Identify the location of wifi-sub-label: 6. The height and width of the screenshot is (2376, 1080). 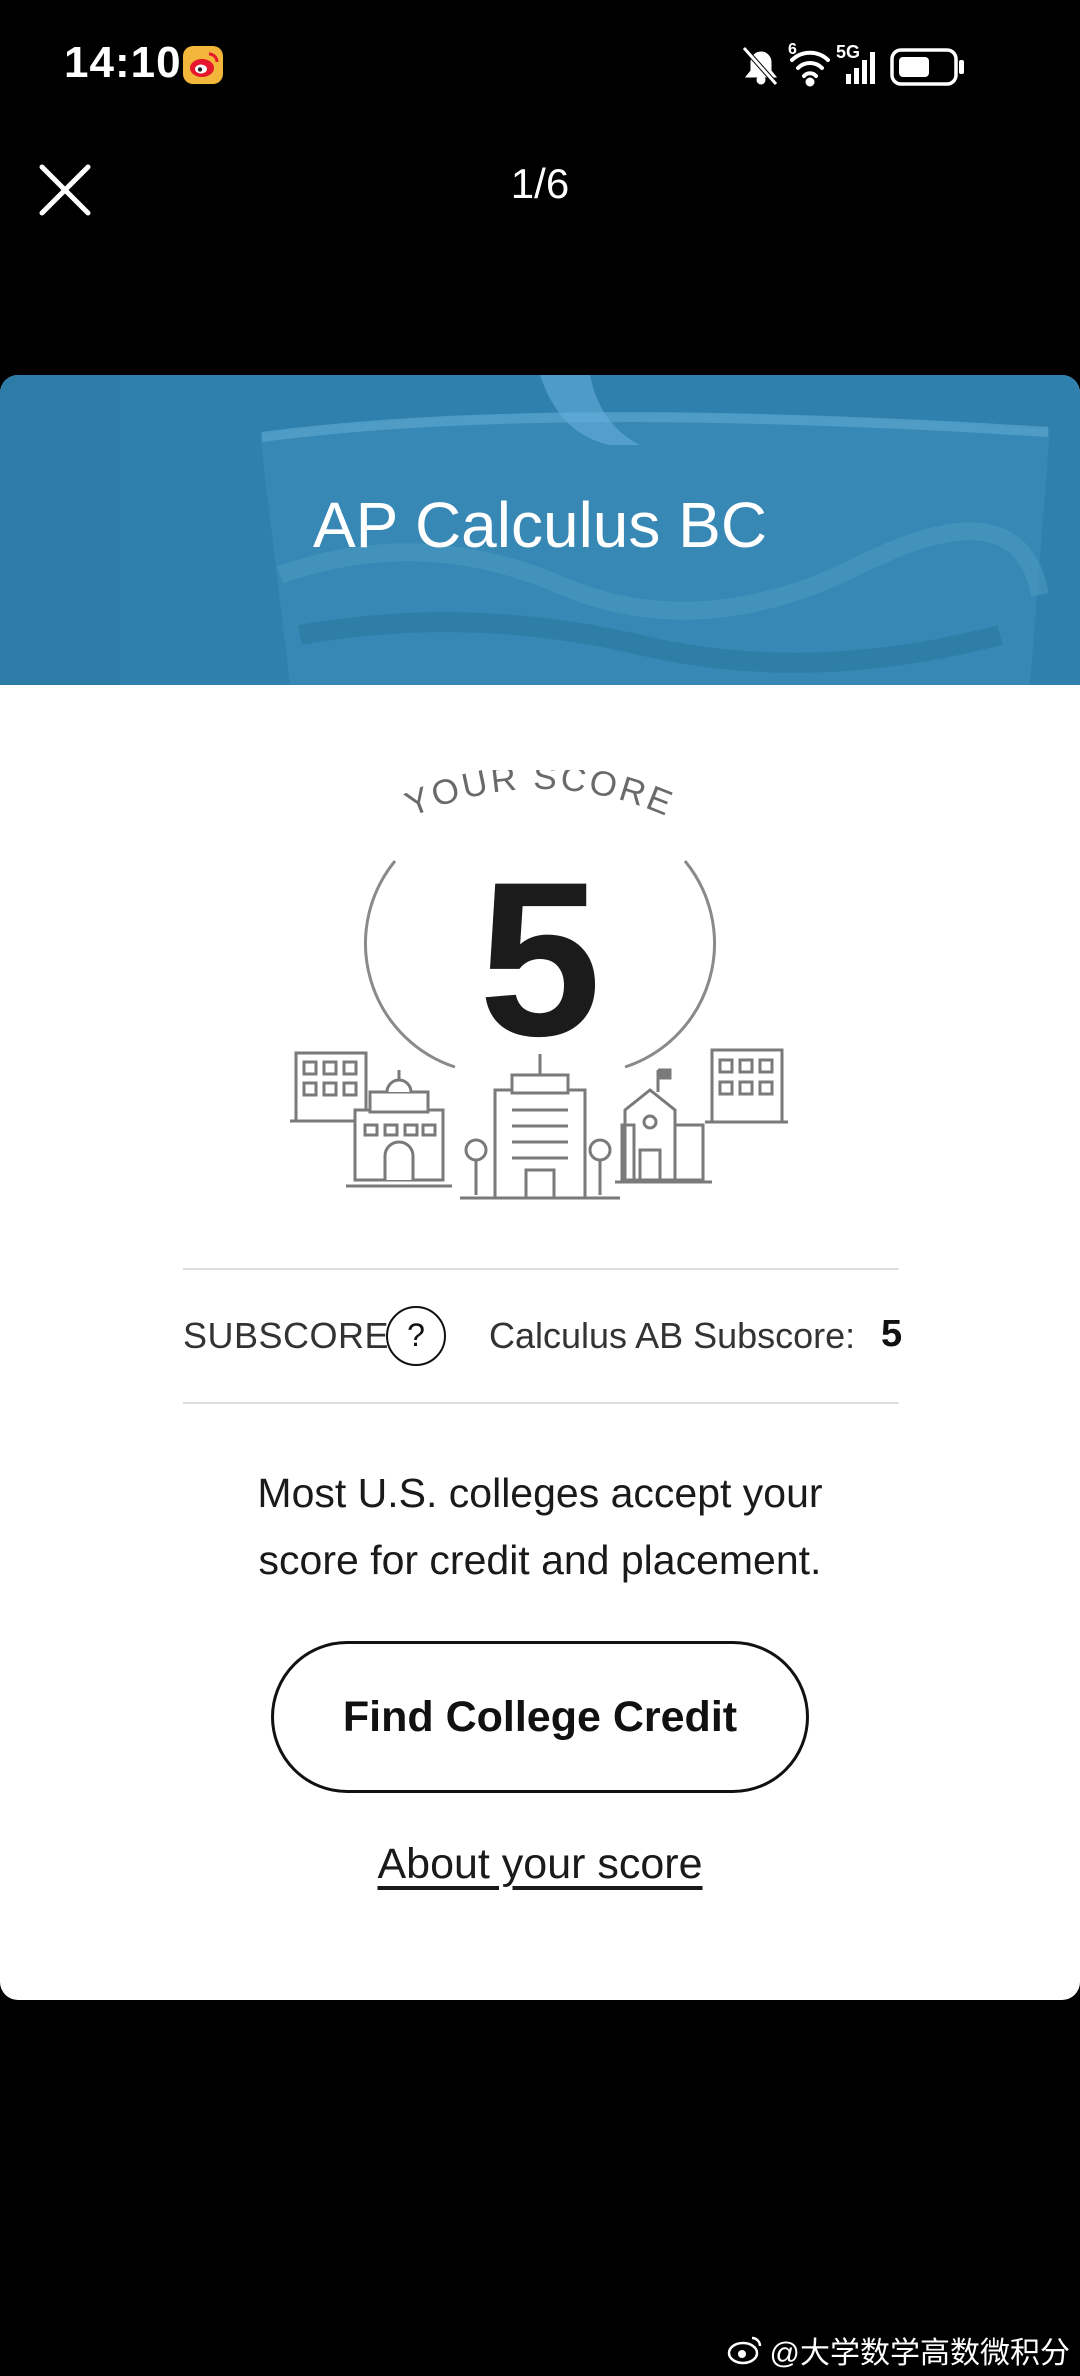
(792, 49).